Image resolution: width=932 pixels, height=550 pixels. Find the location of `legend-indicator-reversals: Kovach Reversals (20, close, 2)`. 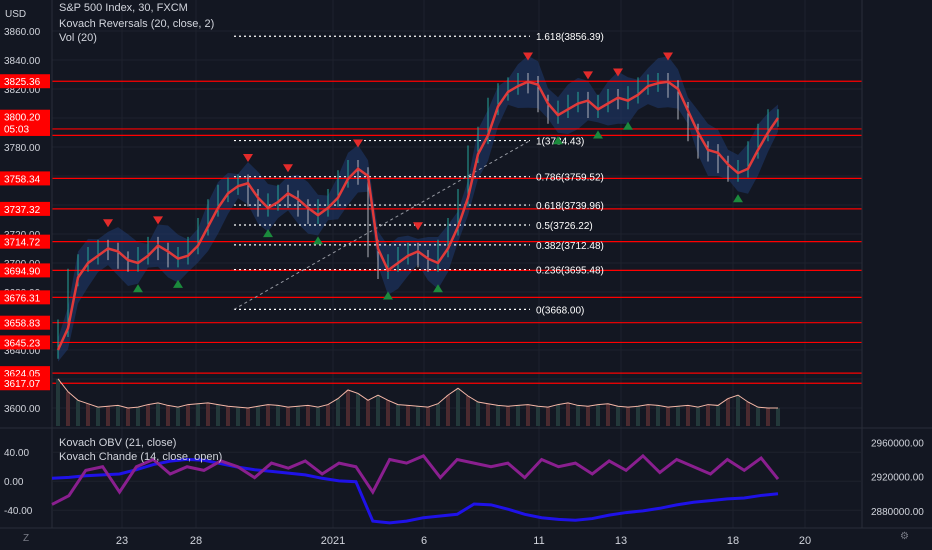

legend-indicator-reversals: Kovach Reversals (20, close, 2) is located at coordinates (136, 24).